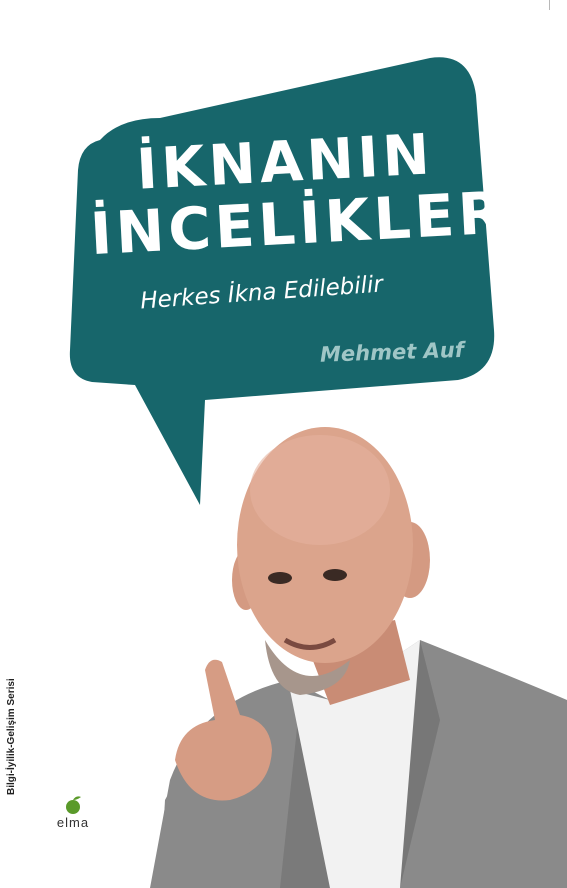 The width and height of the screenshot is (567, 888). What do you see at coordinates (223, 730) in the screenshot?
I see `pointing-hand` at bounding box center [223, 730].